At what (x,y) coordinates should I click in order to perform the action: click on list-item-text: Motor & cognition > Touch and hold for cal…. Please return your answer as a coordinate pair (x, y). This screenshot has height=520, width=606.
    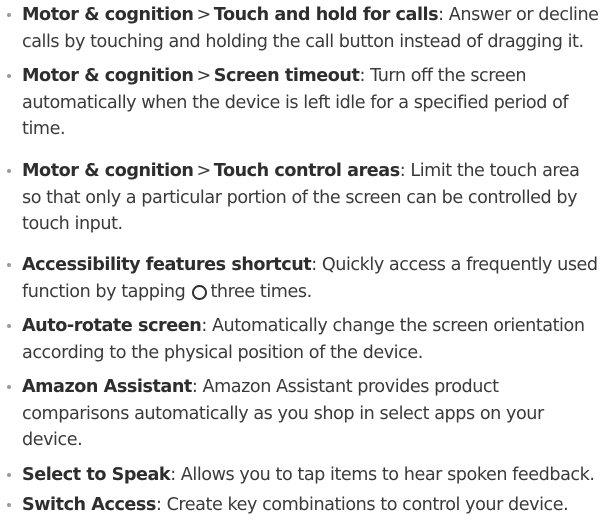
    Looking at the image, I should click on (312, 28).